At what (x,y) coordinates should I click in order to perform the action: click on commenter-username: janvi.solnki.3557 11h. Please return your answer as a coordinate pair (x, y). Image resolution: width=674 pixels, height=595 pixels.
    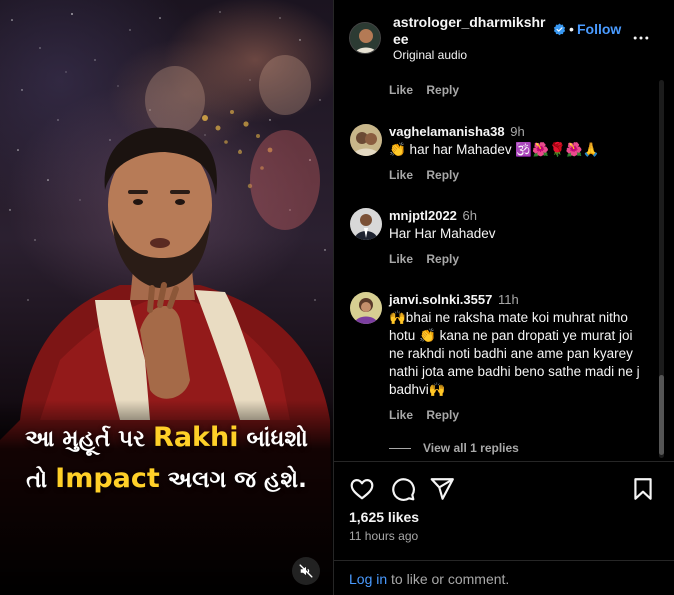
    Looking at the image, I should click on (454, 299).